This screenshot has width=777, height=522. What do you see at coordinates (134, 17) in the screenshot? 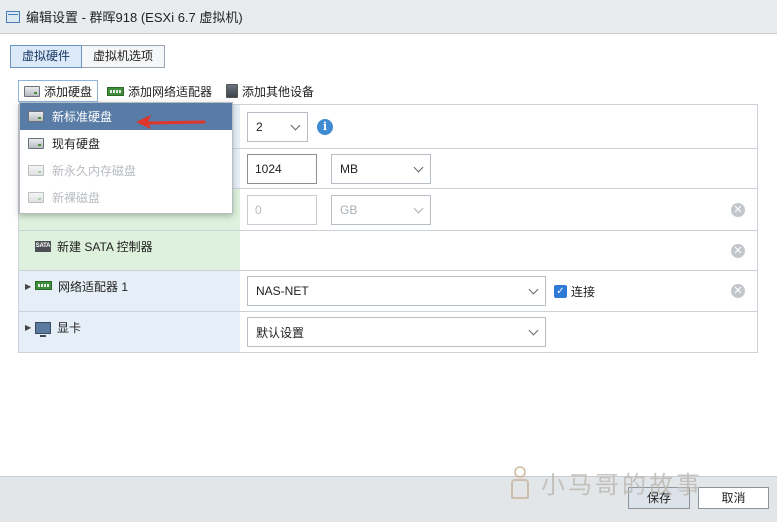
I see `window-title: 编辑设置 - 群晖918 (ESXi 6.7 虚拟机)` at bounding box center [134, 17].